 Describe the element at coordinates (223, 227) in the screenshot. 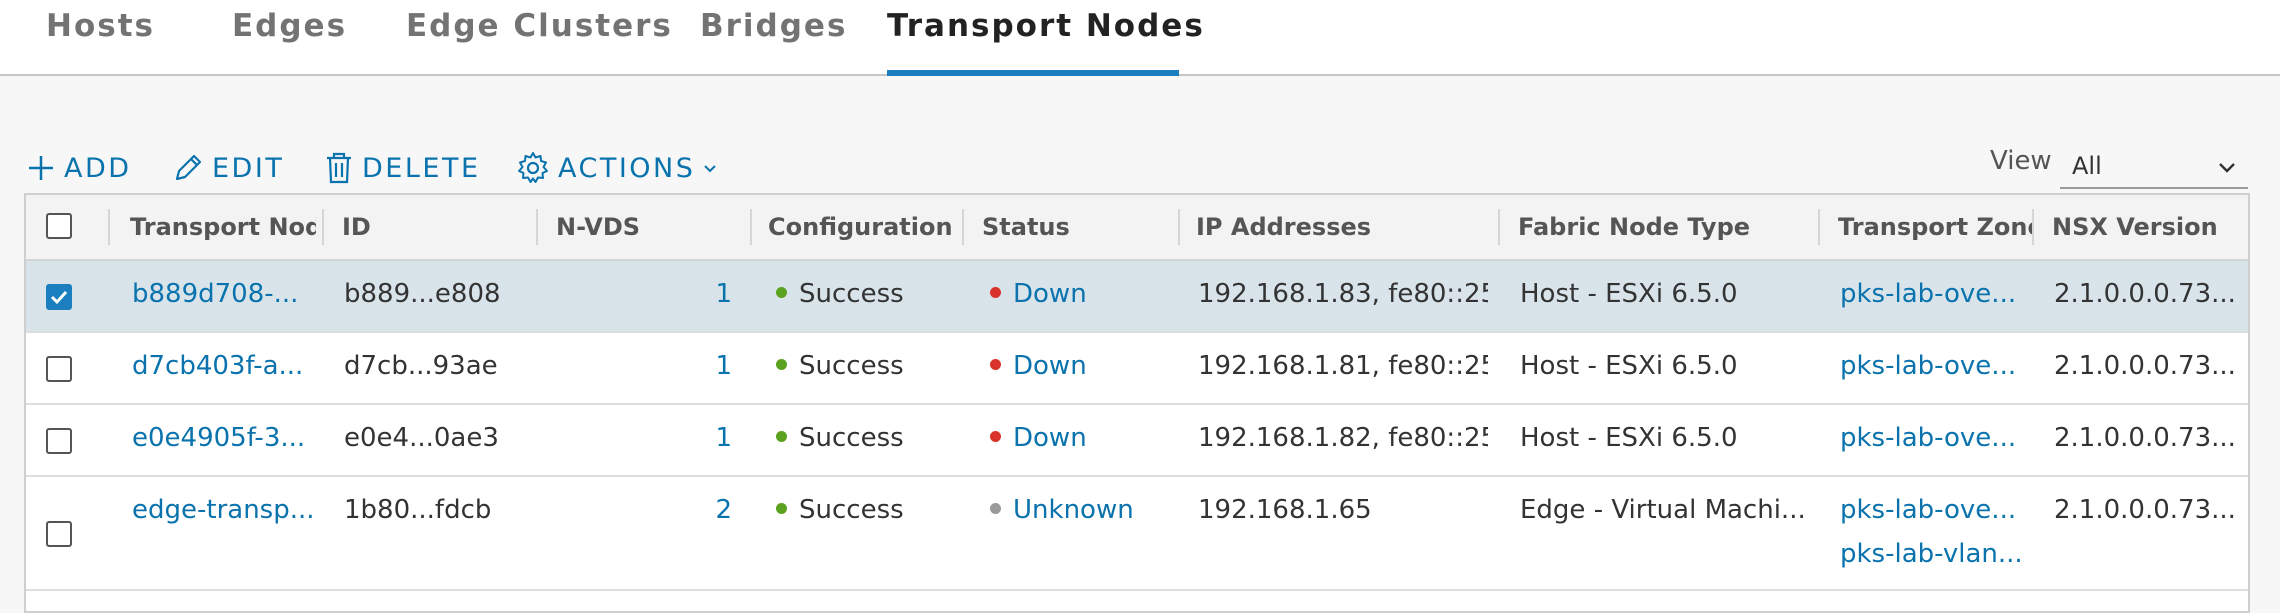

I see `column-header-transport-node: Transport Node` at that location.